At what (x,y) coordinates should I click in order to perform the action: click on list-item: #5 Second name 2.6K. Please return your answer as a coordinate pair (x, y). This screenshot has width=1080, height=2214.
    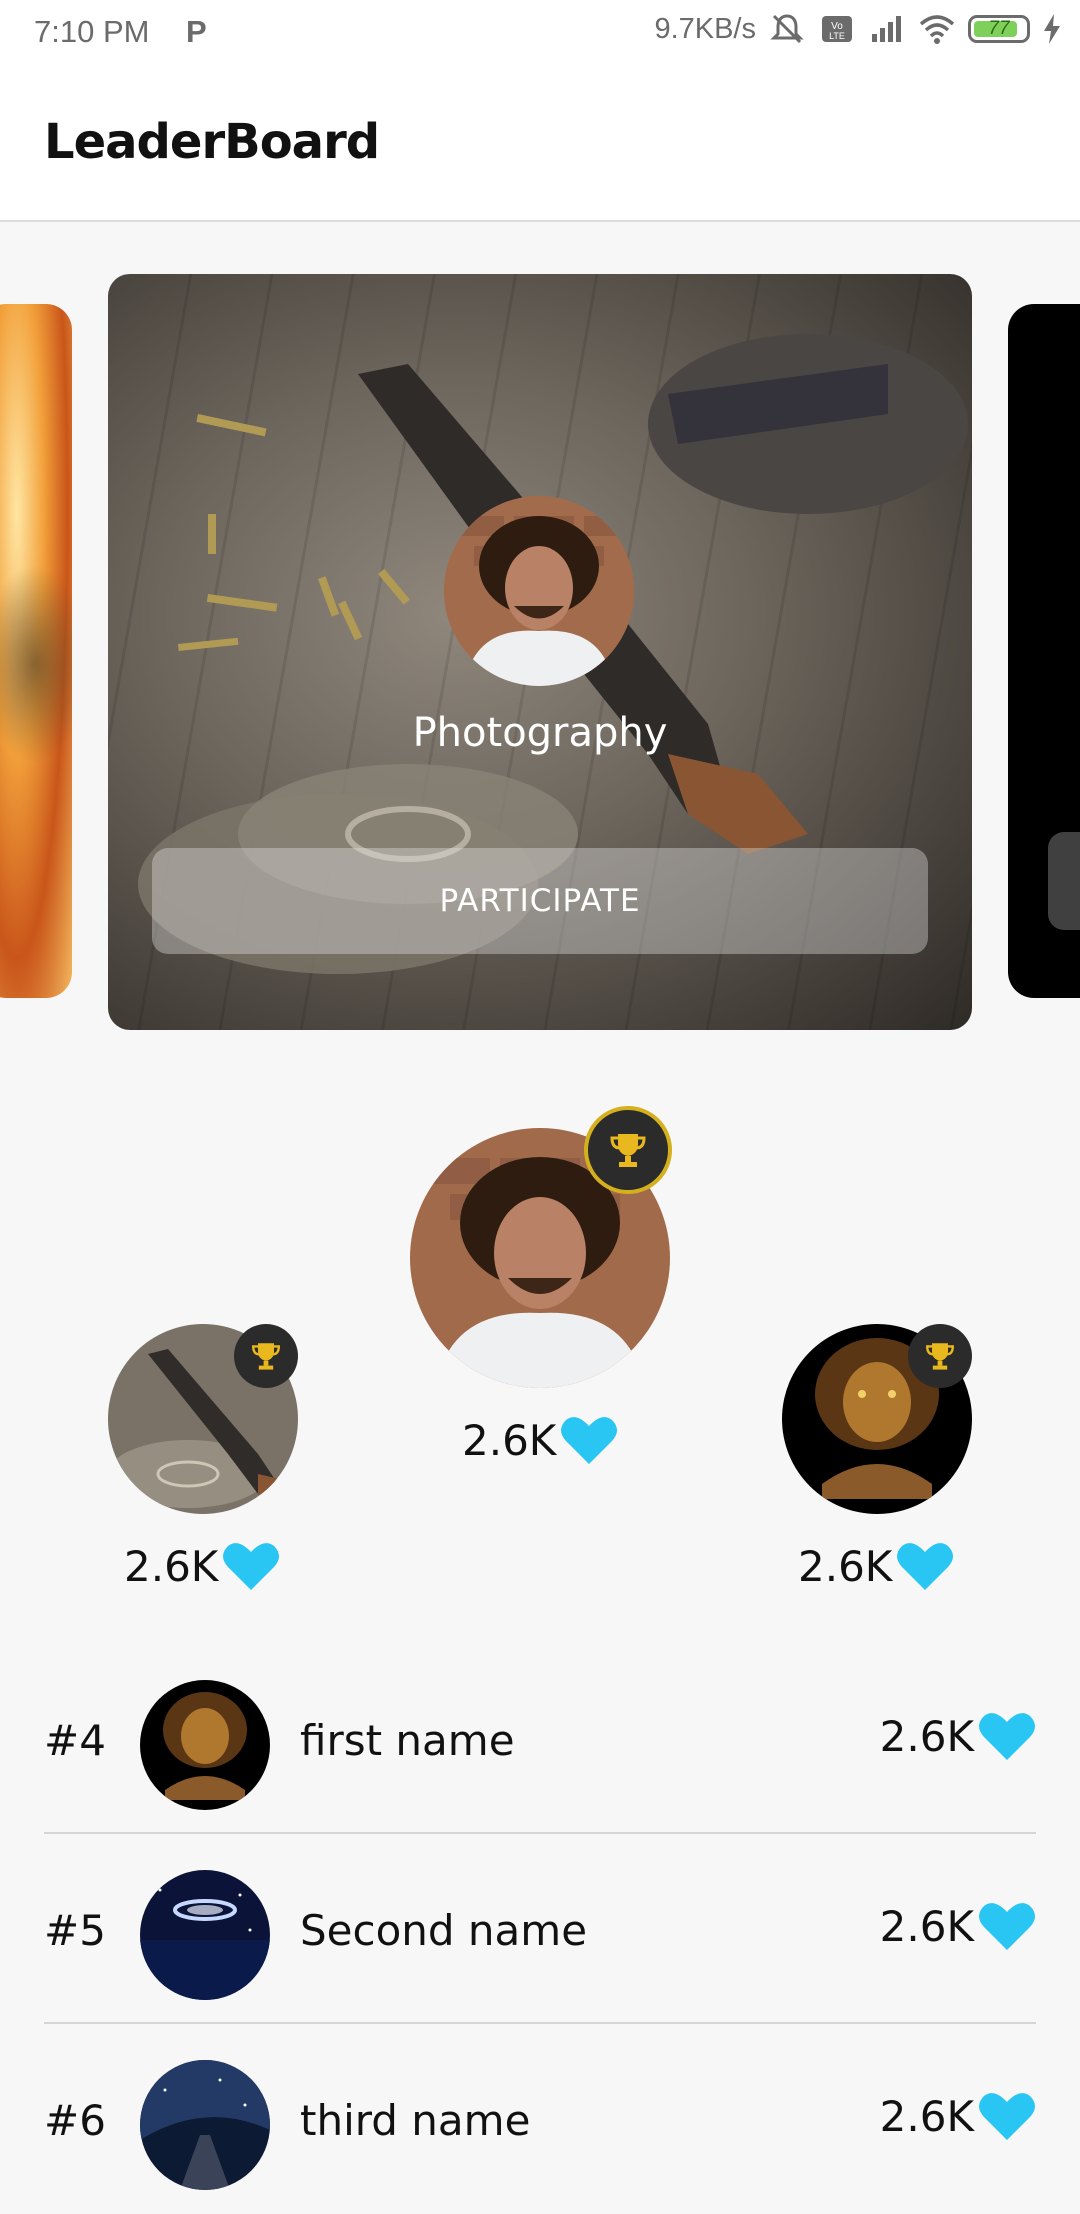
    Looking at the image, I should click on (540, 1929).